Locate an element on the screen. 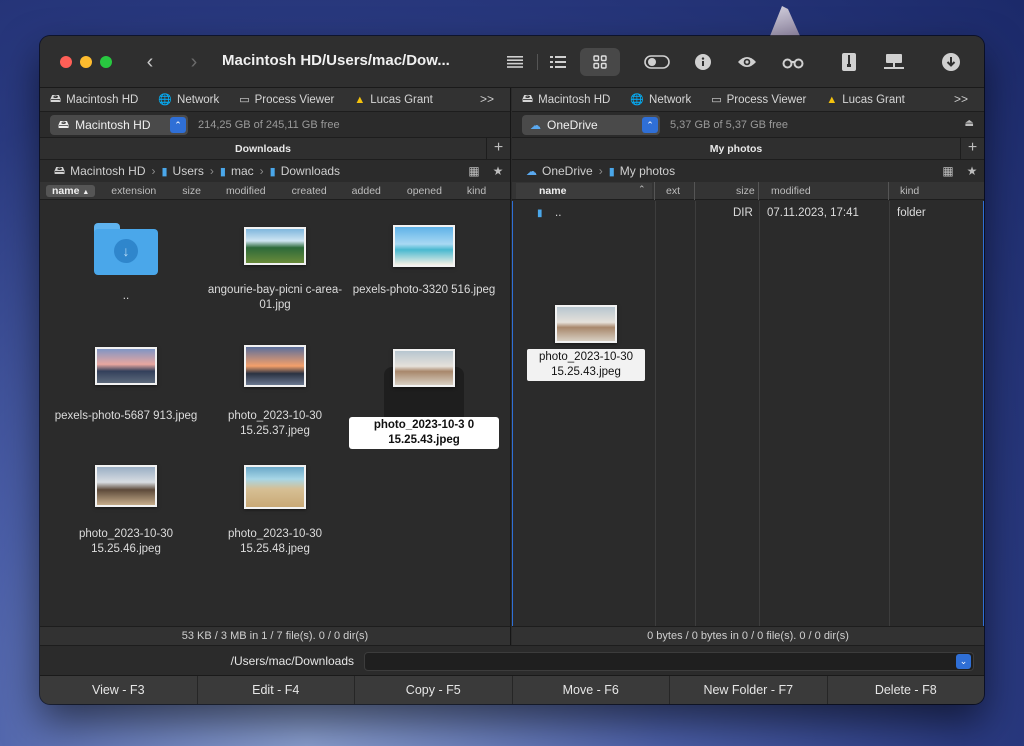 Image resolution: width=1024 pixels, height=746 pixels. column-name: name ▲ is located at coordinates (71, 190).